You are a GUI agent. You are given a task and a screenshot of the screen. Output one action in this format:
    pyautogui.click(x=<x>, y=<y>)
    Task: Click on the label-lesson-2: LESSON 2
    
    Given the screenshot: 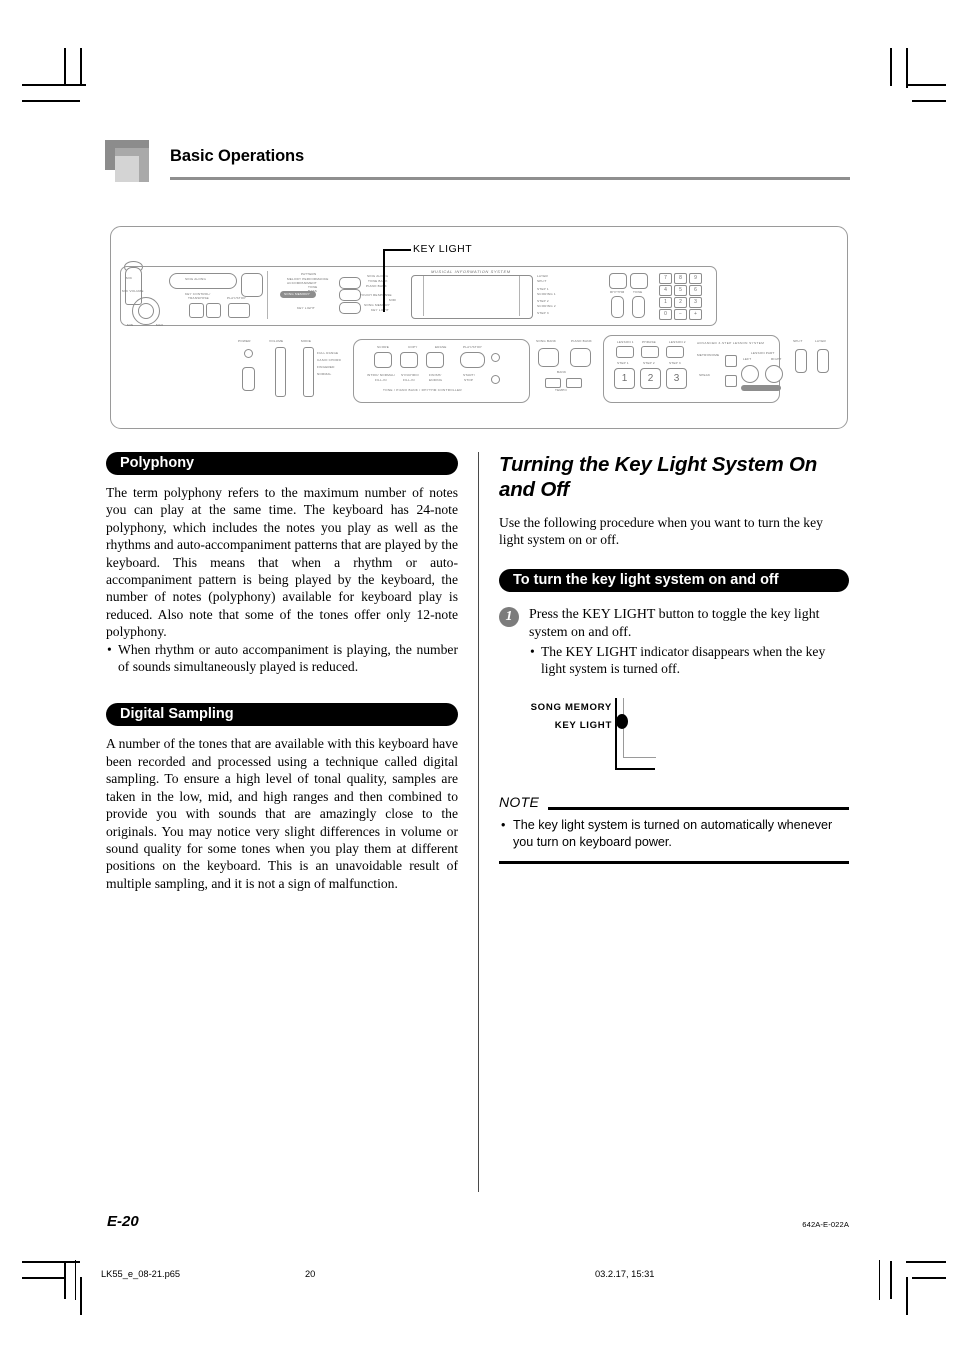 What is the action you would take?
    pyautogui.click(x=677, y=342)
    